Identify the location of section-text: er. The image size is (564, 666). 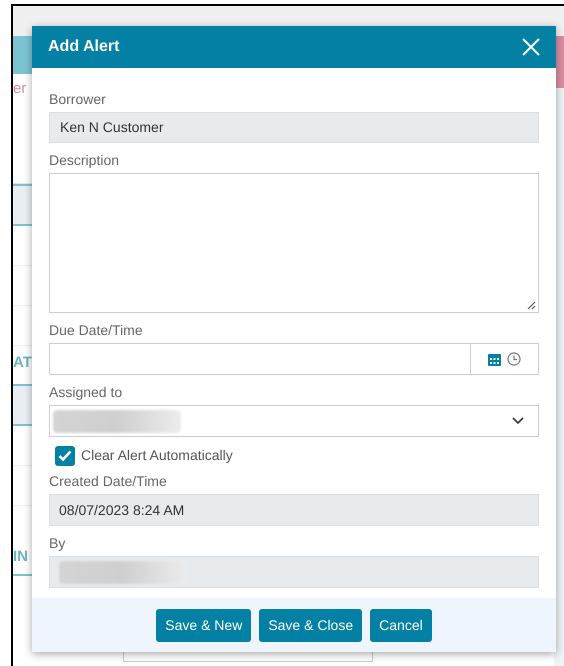
(20, 89).